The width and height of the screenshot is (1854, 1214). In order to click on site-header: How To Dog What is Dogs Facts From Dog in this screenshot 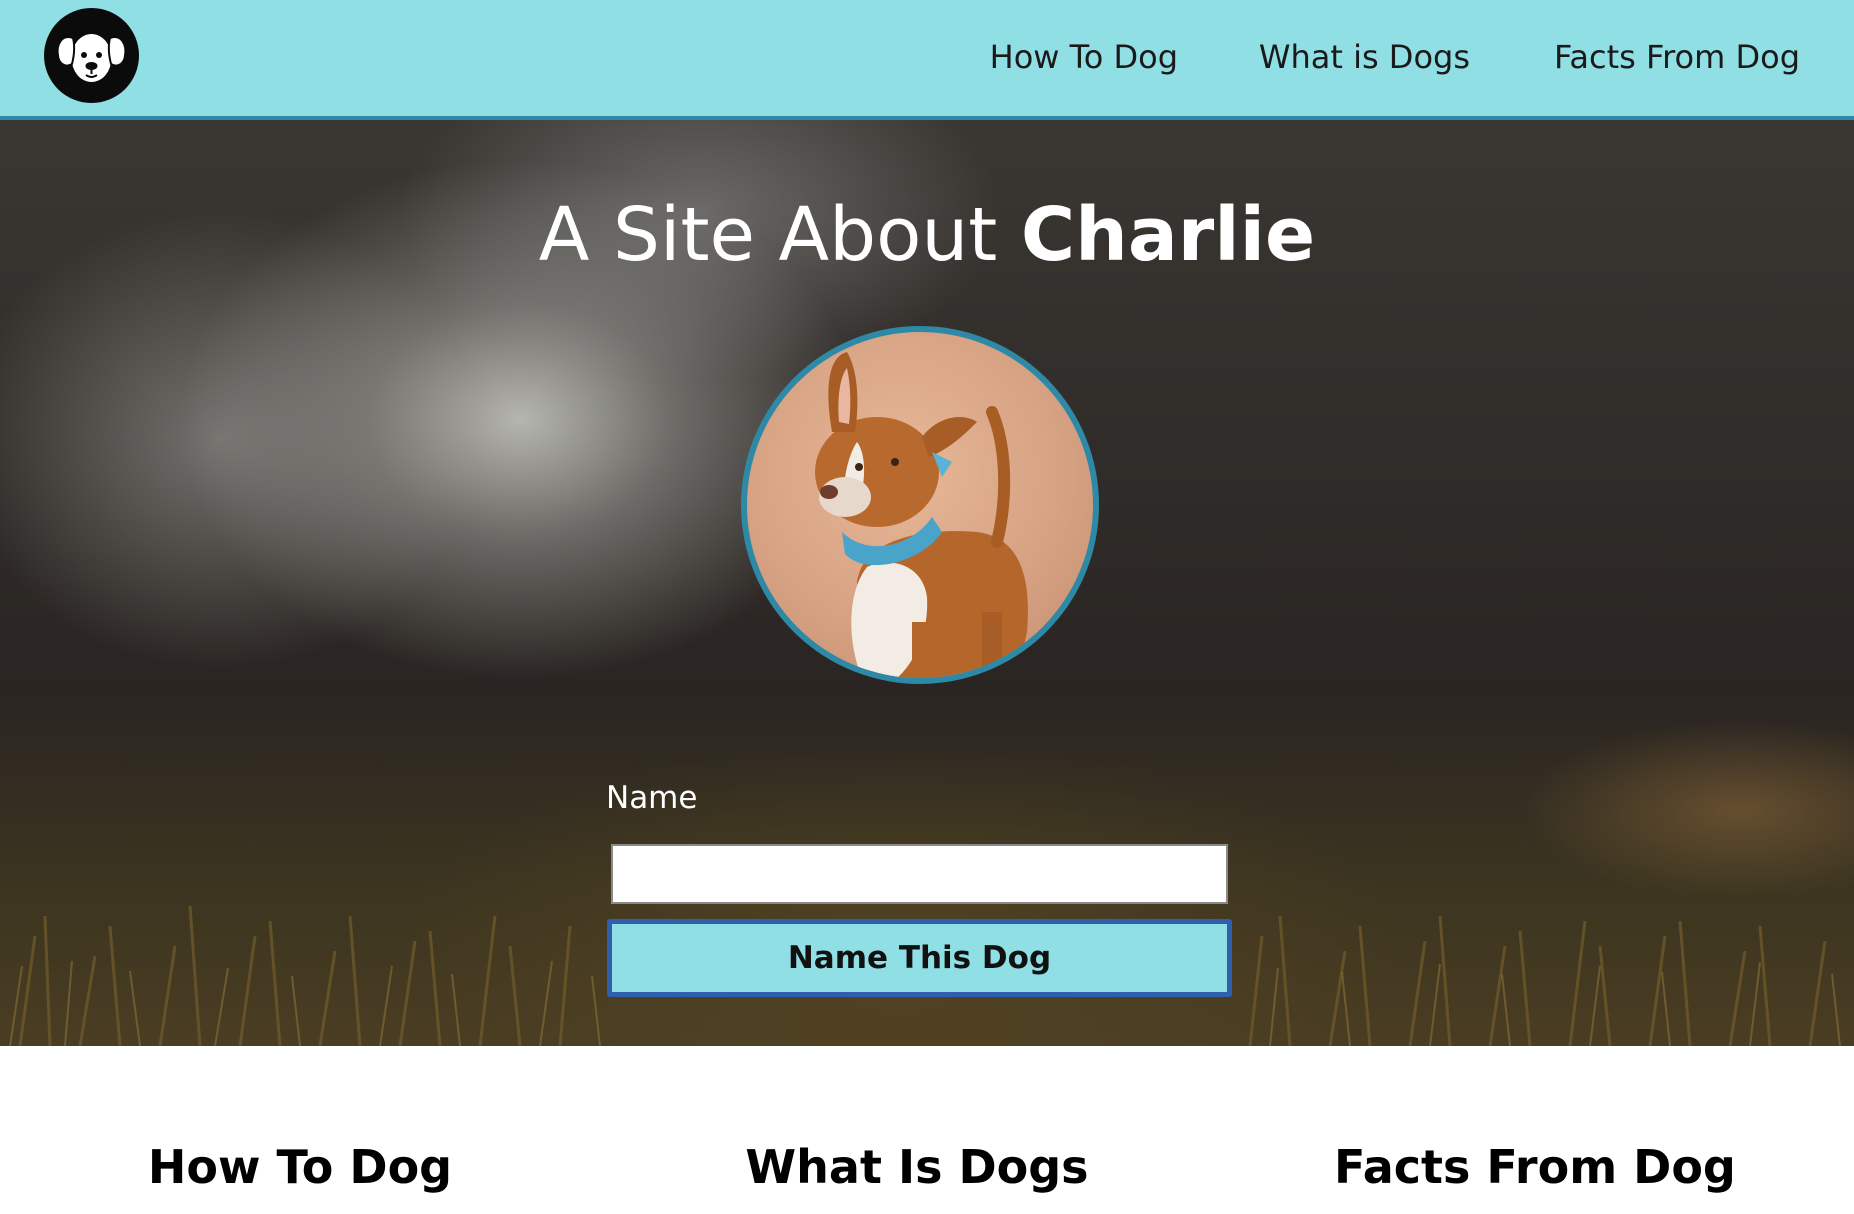, I will do `click(927, 60)`.